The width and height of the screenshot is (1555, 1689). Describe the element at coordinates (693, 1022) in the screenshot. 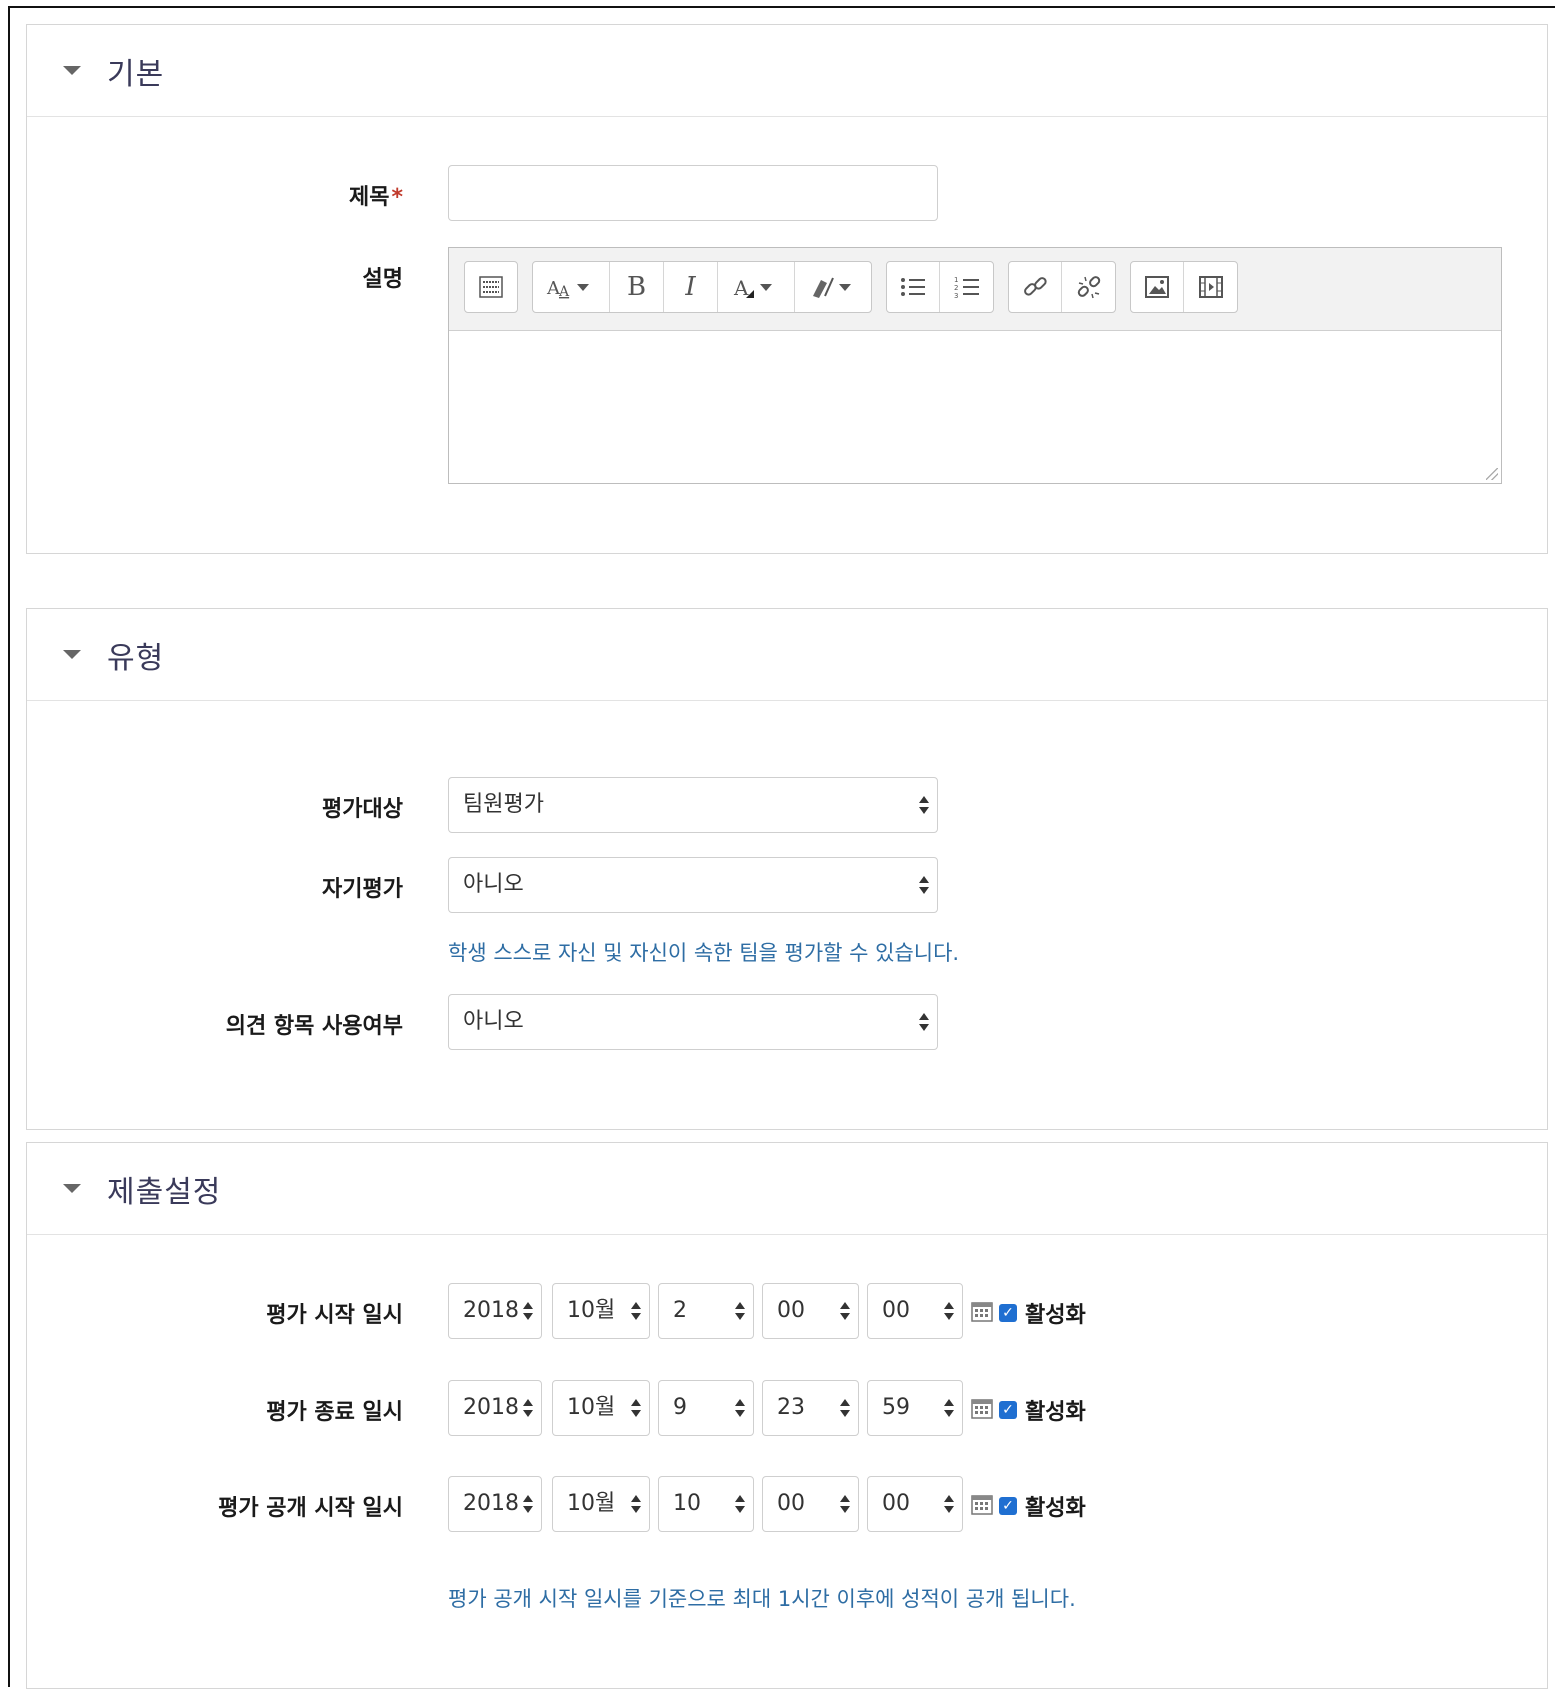

I see `comment-select: 아니오` at that location.